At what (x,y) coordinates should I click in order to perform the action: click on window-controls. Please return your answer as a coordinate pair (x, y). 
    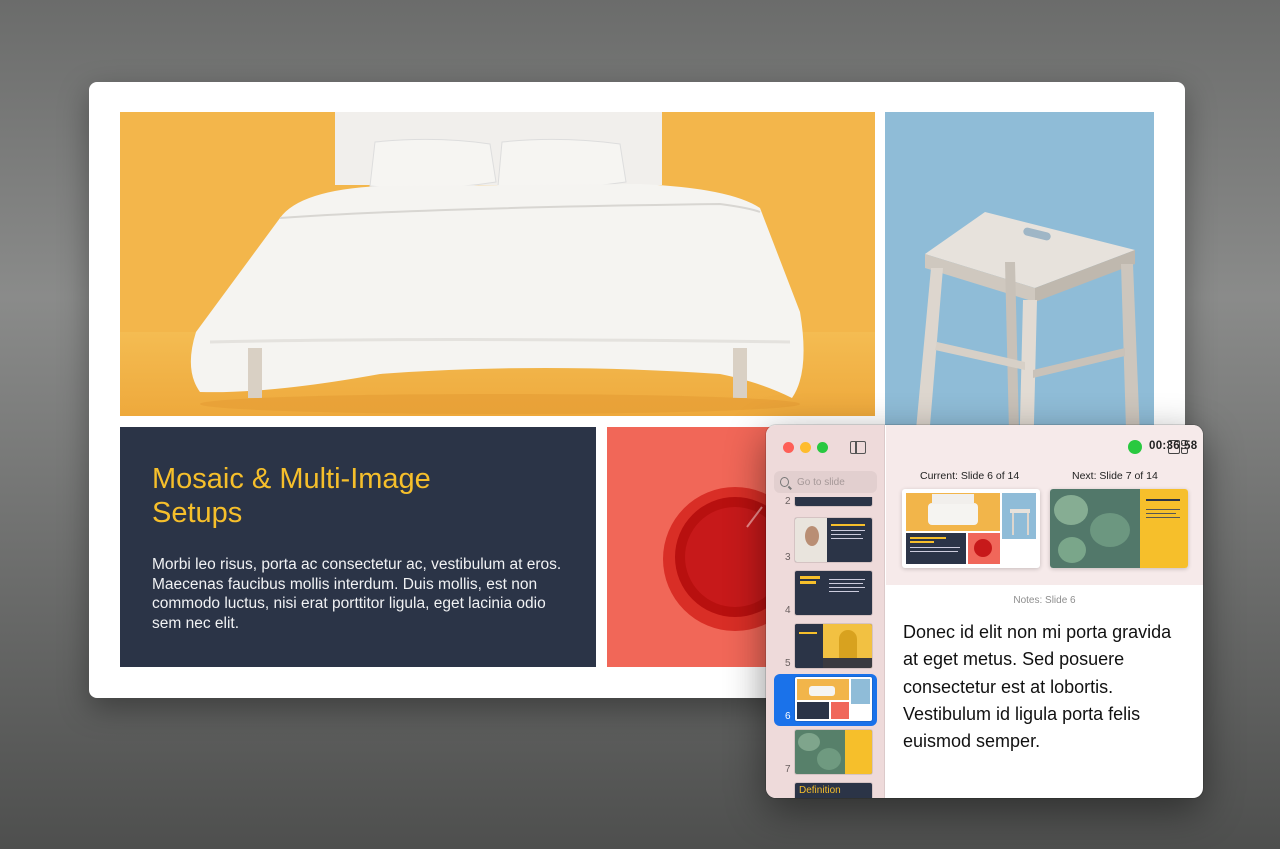
    Looking at the image, I should click on (805, 447).